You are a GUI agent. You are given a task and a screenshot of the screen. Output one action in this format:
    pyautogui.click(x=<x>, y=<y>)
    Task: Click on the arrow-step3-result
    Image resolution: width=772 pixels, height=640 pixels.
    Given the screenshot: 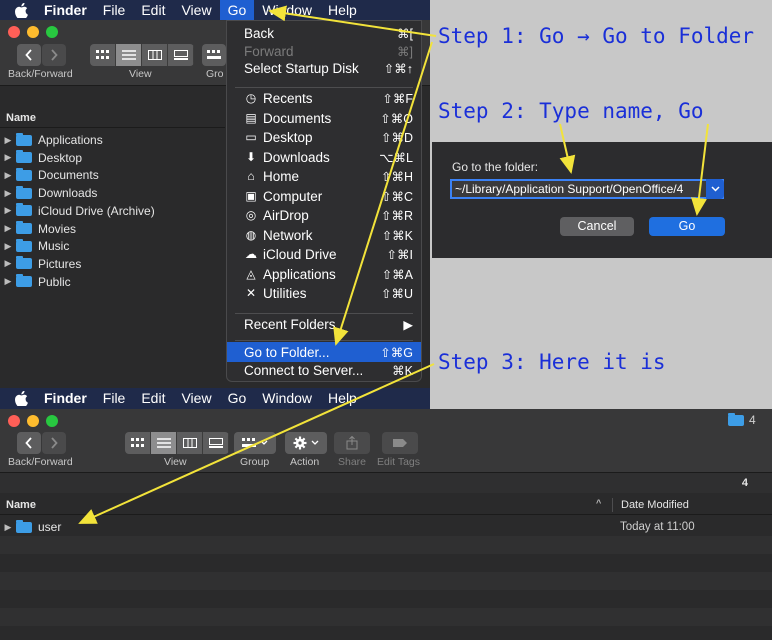 What is the action you would take?
    pyautogui.click(x=256, y=443)
    